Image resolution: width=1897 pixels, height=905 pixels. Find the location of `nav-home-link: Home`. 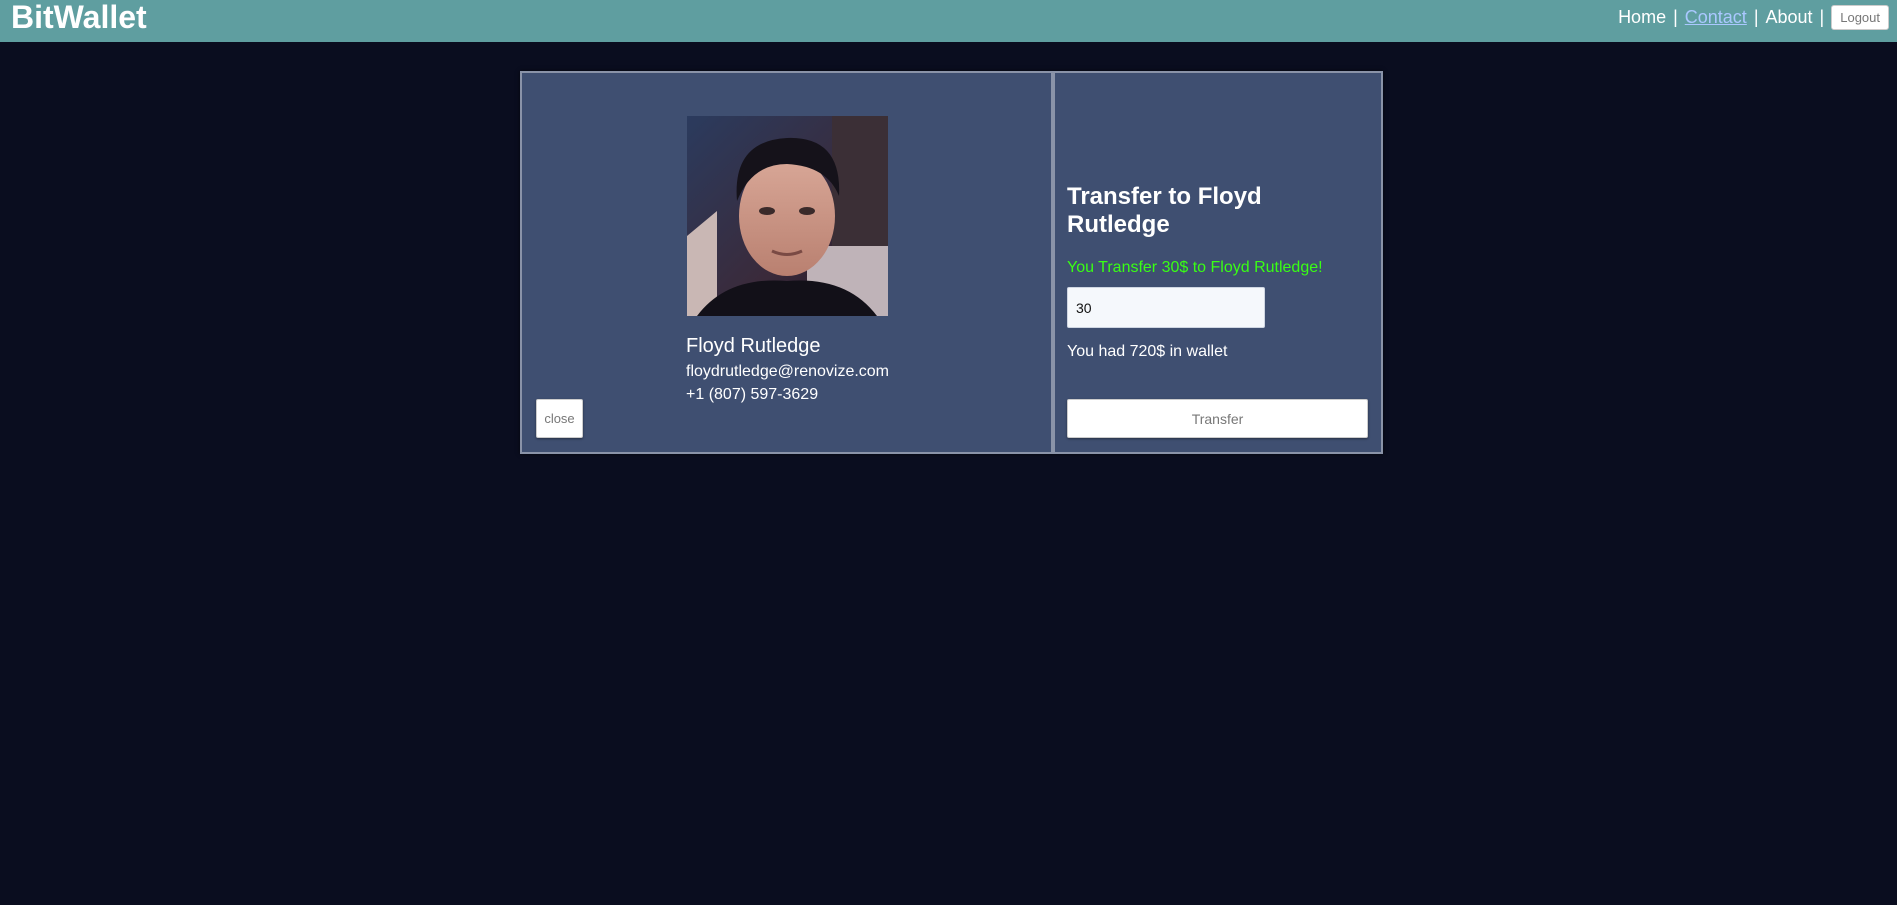

nav-home-link: Home is located at coordinates (1642, 17).